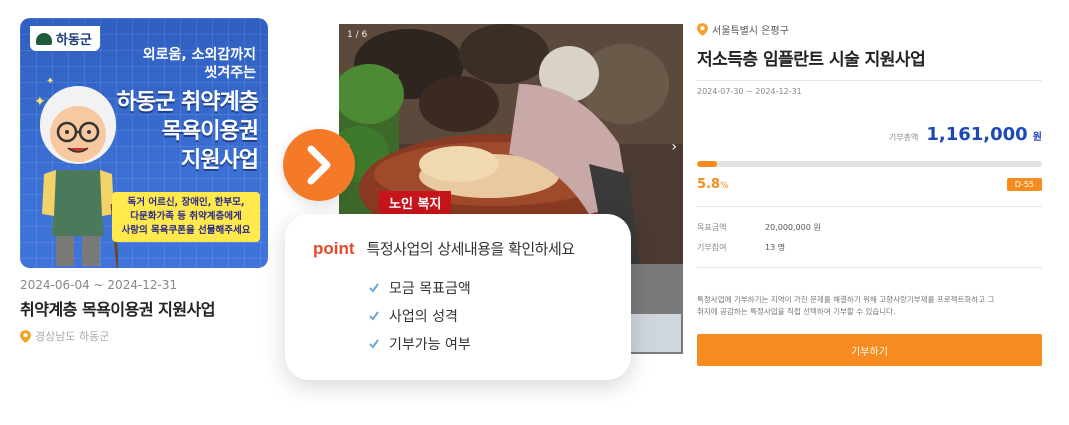 Image resolution: width=1069 pixels, height=425 pixels. I want to click on percent-unit: %, so click(724, 186).